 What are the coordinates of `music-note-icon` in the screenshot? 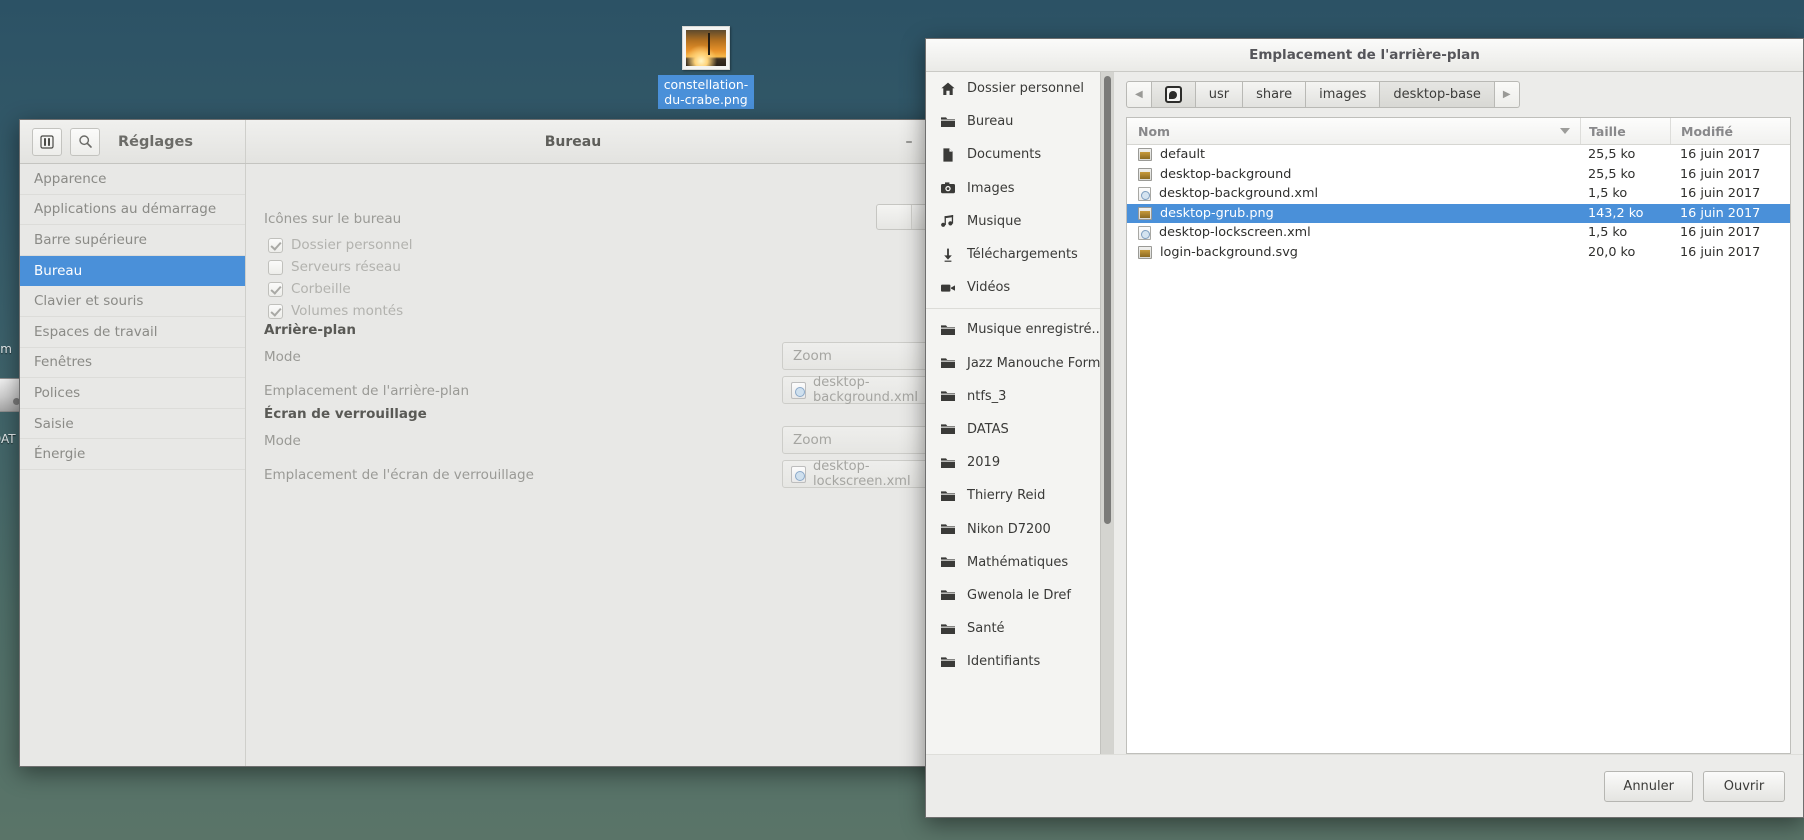 It's located at (947, 221).